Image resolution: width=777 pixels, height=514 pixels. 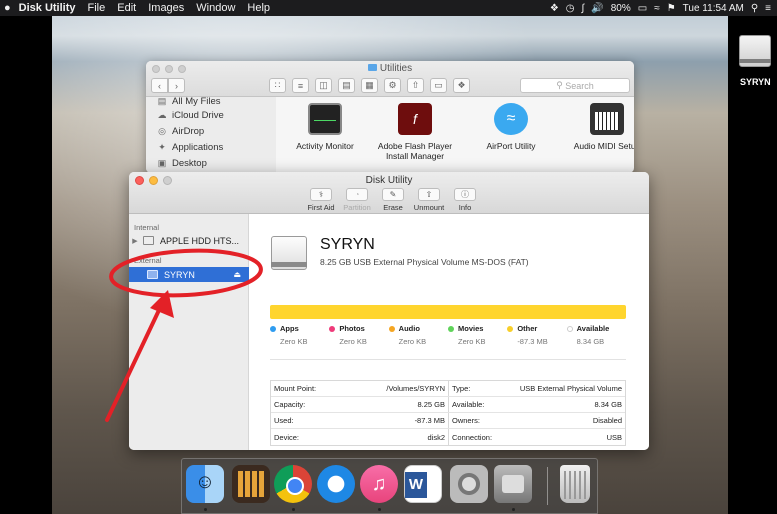 I want to click on sidebar-item-airdrop: ◎ AirDrop, so click(x=211, y=131).